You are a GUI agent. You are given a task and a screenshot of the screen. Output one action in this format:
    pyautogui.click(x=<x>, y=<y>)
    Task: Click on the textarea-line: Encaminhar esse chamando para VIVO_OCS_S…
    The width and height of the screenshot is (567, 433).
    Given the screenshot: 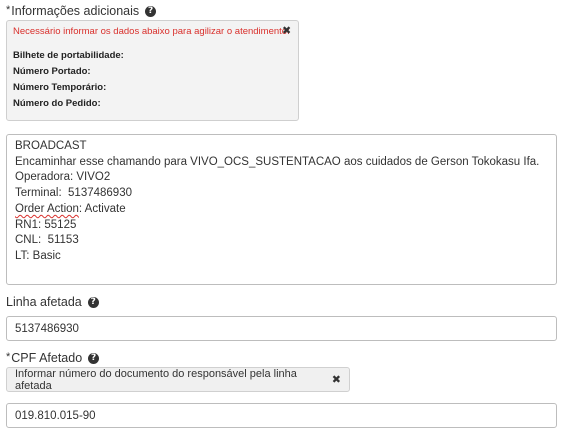 What is the action you would take?
    pyautogui.click(x=277, y=161)
    